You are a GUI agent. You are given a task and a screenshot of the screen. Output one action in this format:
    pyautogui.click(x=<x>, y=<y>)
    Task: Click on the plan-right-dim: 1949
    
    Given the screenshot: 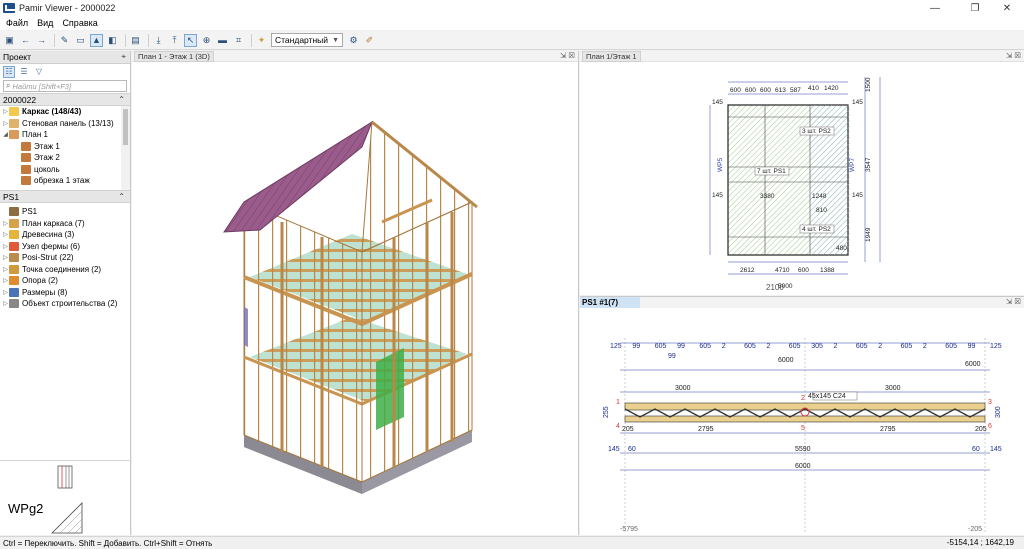 What is the action you would take?
    pyautogui.click(x=868, y=234)
    